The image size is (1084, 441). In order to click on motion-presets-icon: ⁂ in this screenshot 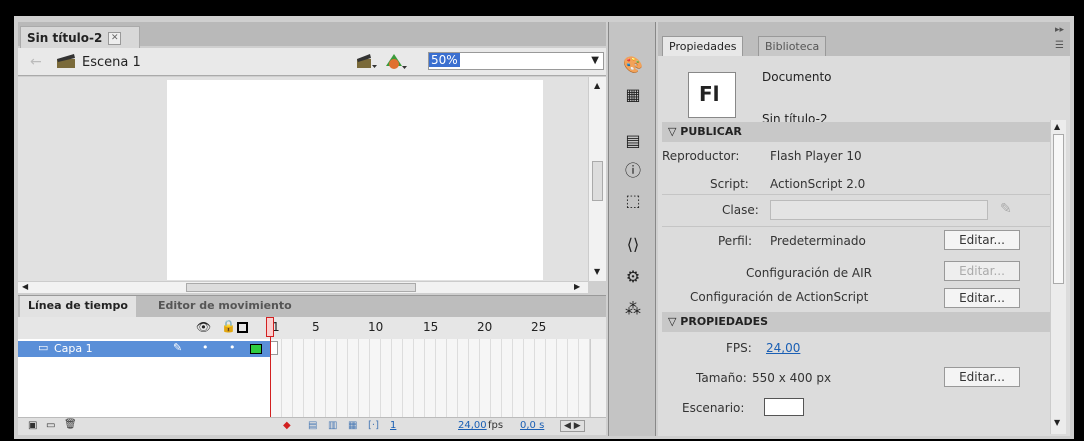, I will do `click(633, 309)`.